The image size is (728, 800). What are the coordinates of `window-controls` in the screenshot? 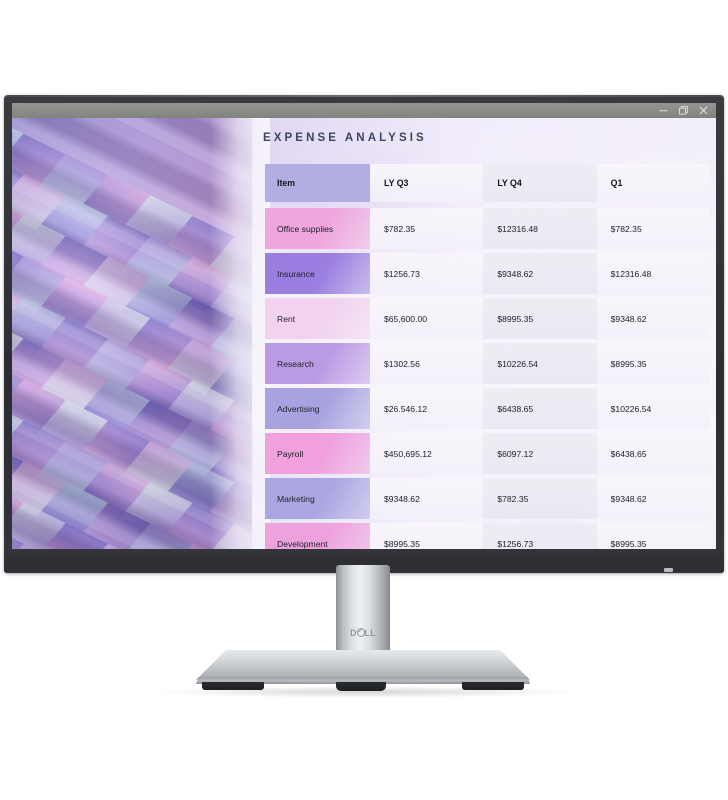 It's located at (687, 110).